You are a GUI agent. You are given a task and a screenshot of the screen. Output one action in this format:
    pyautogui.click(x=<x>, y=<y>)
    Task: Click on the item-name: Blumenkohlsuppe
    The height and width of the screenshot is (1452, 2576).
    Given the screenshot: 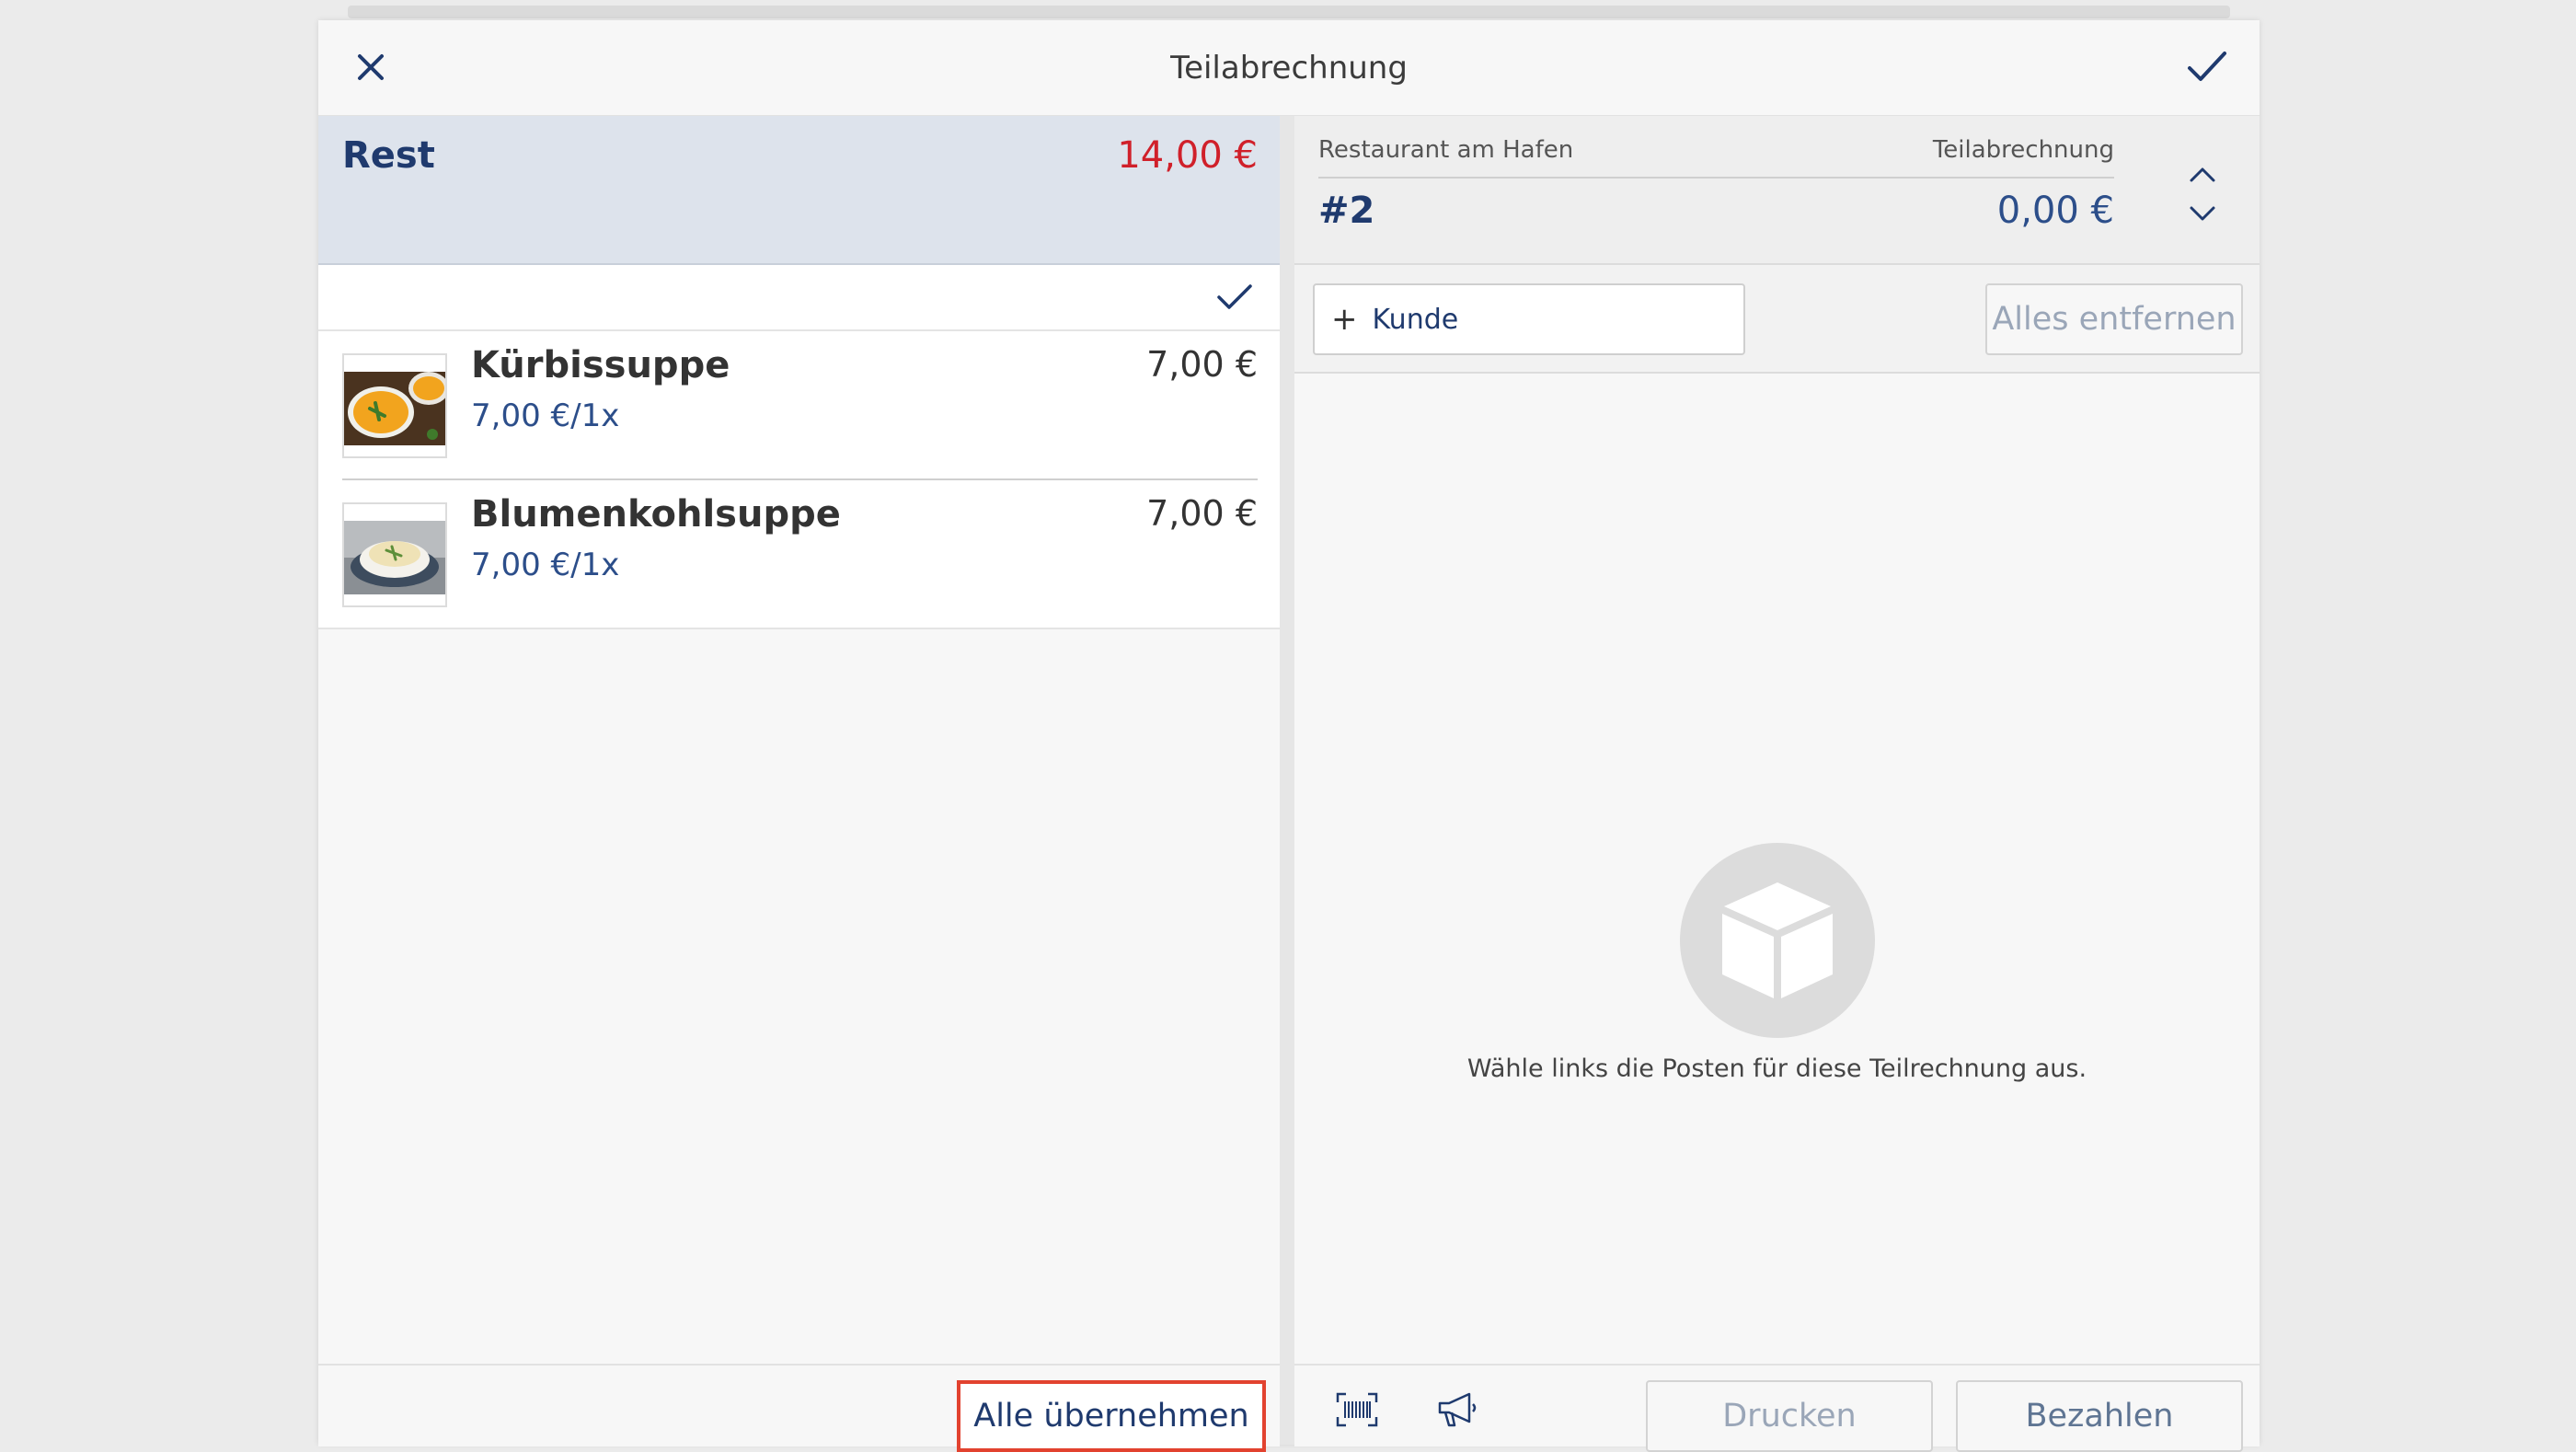 What is the action you would take?
    pyautogui.click(x=656, y=515)
    